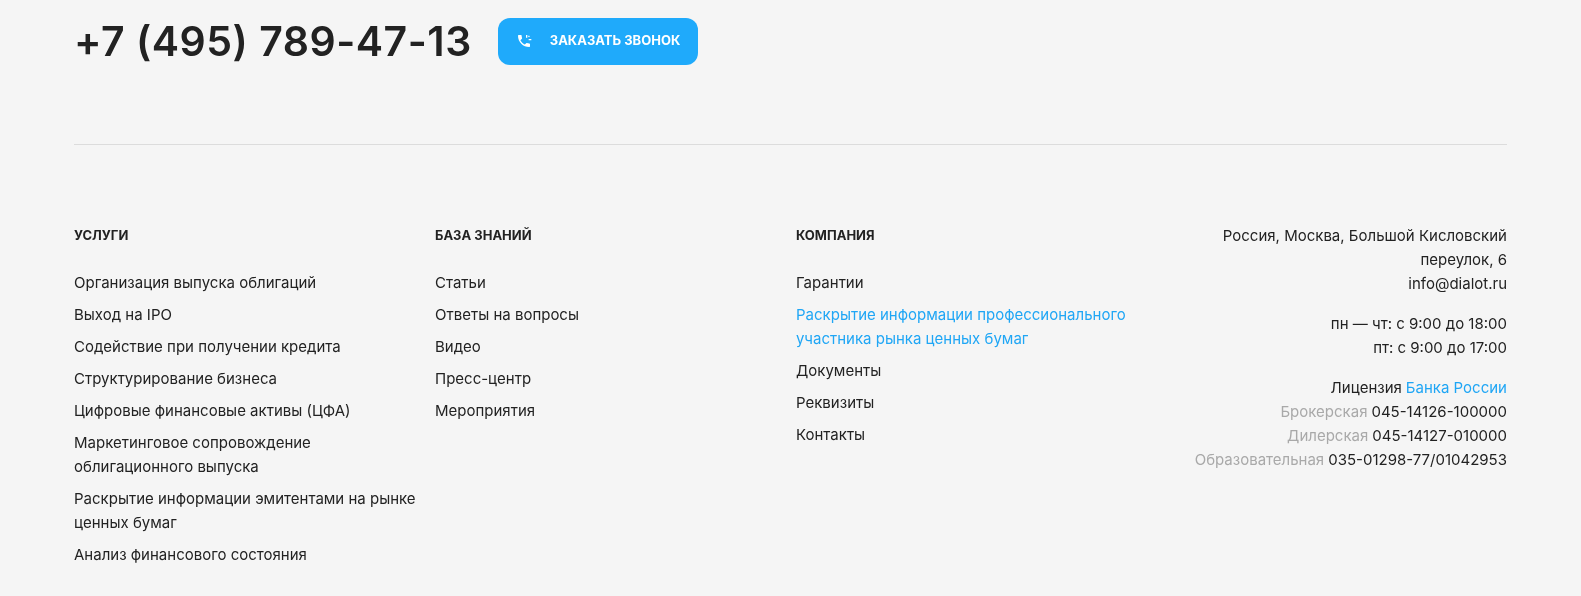 The width and height of the screenshot is (1581, 596). What do you see at coordinates (1440, 348) in the screenshot?
I see `working-hours: пт: с 9:00 до 17:00` at bounding box center [1440, 348].